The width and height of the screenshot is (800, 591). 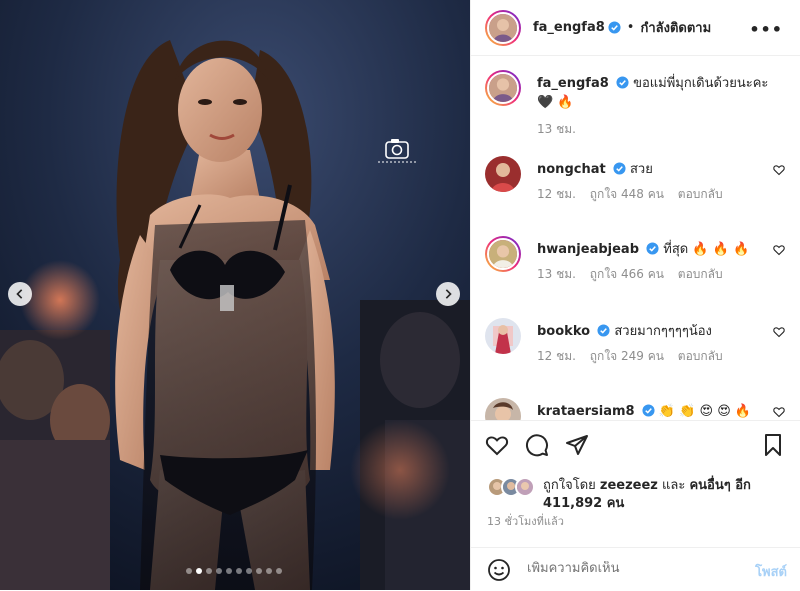 I want to click on author-username: fa_engfa8, so click(x=569, y=27).